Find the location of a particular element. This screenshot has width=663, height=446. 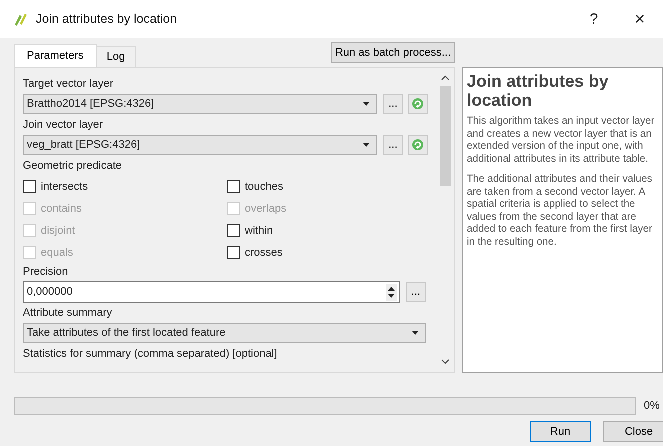

number-field: 0,000000 is located at coordinates (211, 292).